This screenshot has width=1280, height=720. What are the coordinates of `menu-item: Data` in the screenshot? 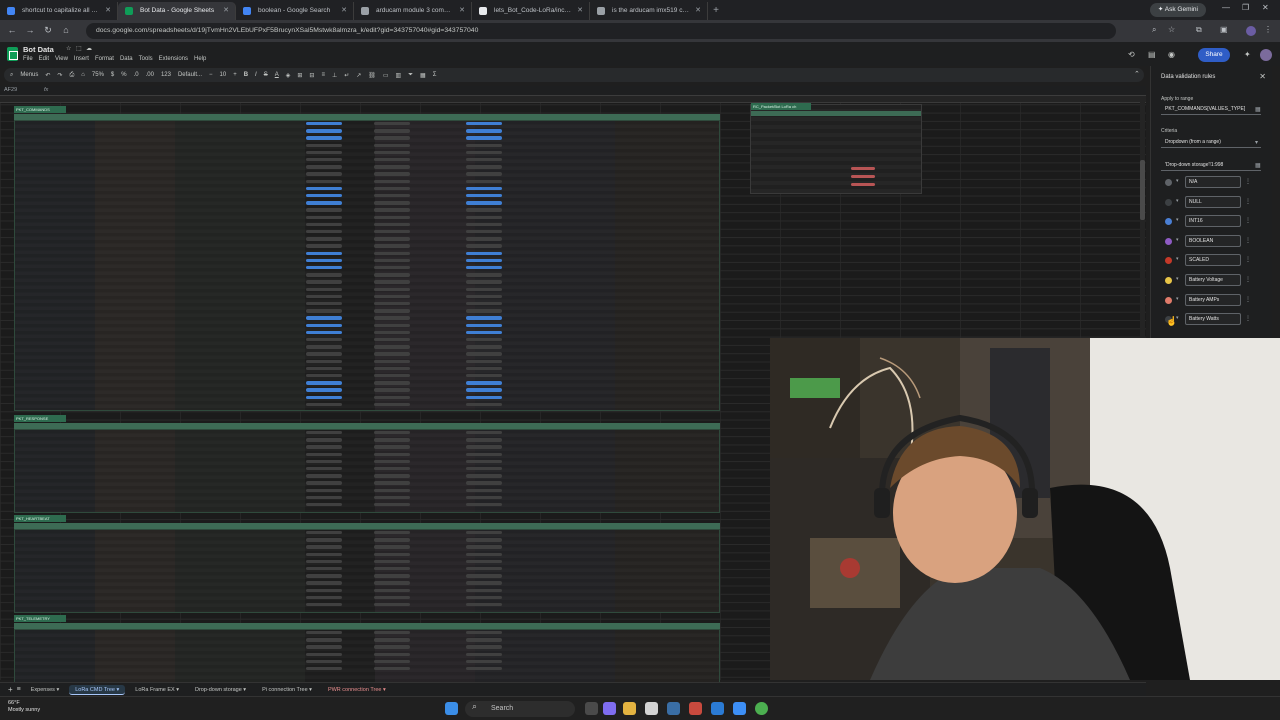 It's located at (126, 59).